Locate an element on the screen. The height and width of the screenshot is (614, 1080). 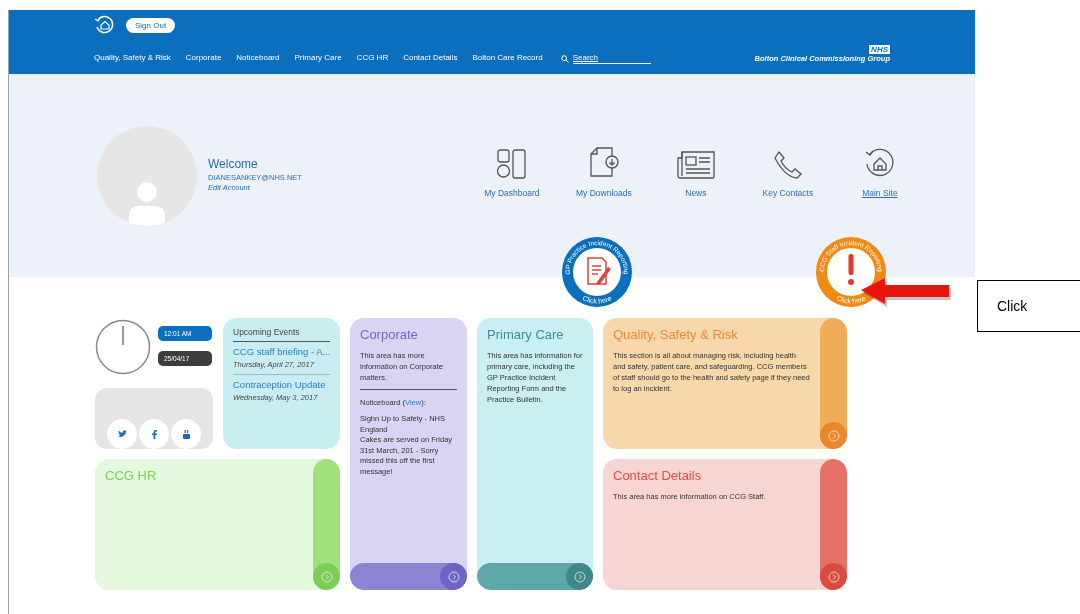
nav-link: Contact Details is located at coordinates (430, 58).